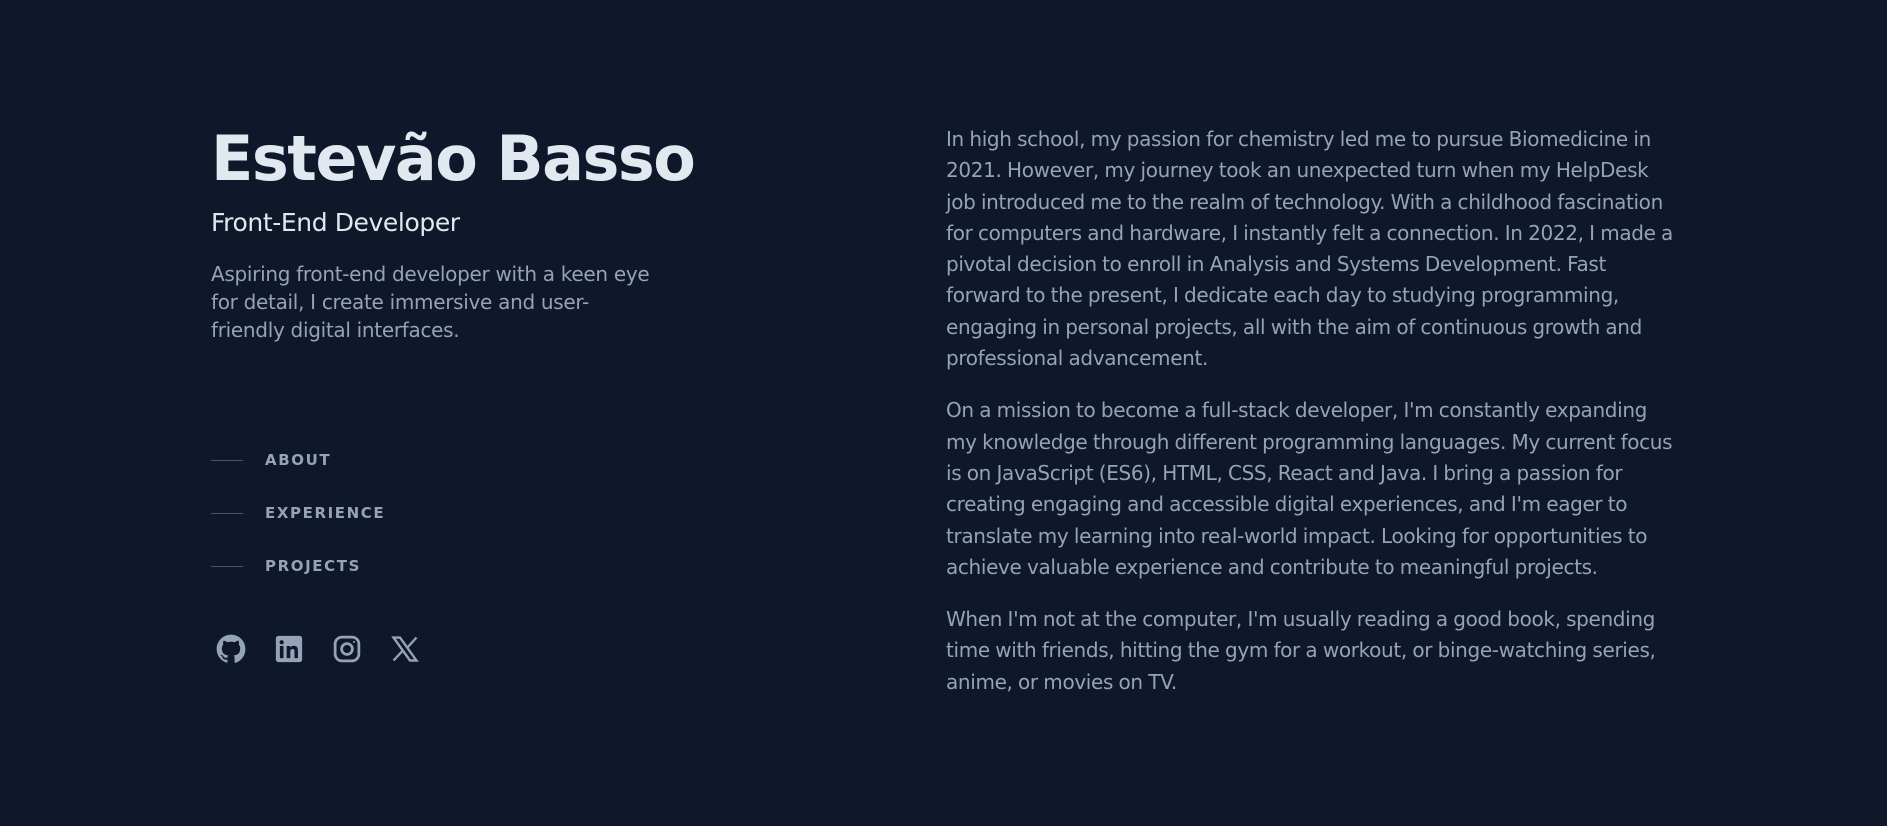 The height and width of the screenshot is (826, 1887). I want to click on nav-item-about: ABOUT, so click(298, 460).